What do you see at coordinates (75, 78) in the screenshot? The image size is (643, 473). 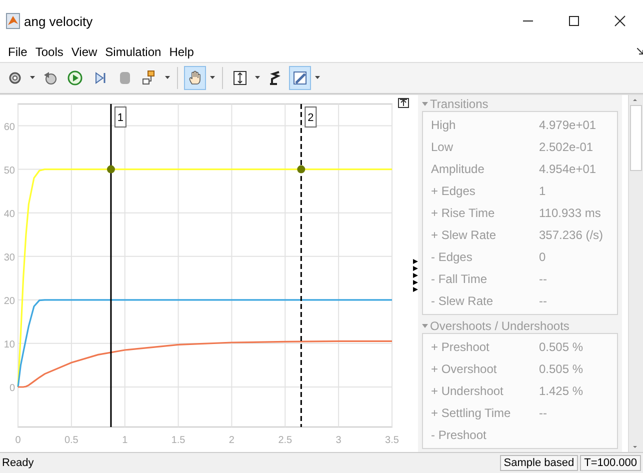 I see `run-icon` at bounding box center [75, 78].